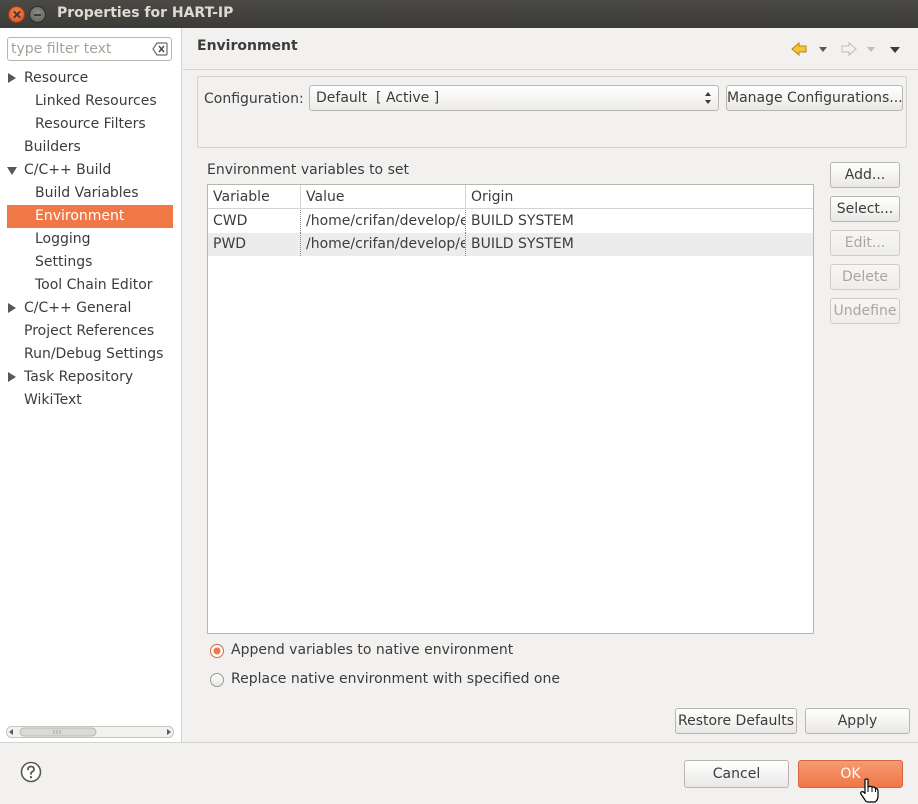  I want to click on tree-item-label: Resource Filters, so click(90, 124).